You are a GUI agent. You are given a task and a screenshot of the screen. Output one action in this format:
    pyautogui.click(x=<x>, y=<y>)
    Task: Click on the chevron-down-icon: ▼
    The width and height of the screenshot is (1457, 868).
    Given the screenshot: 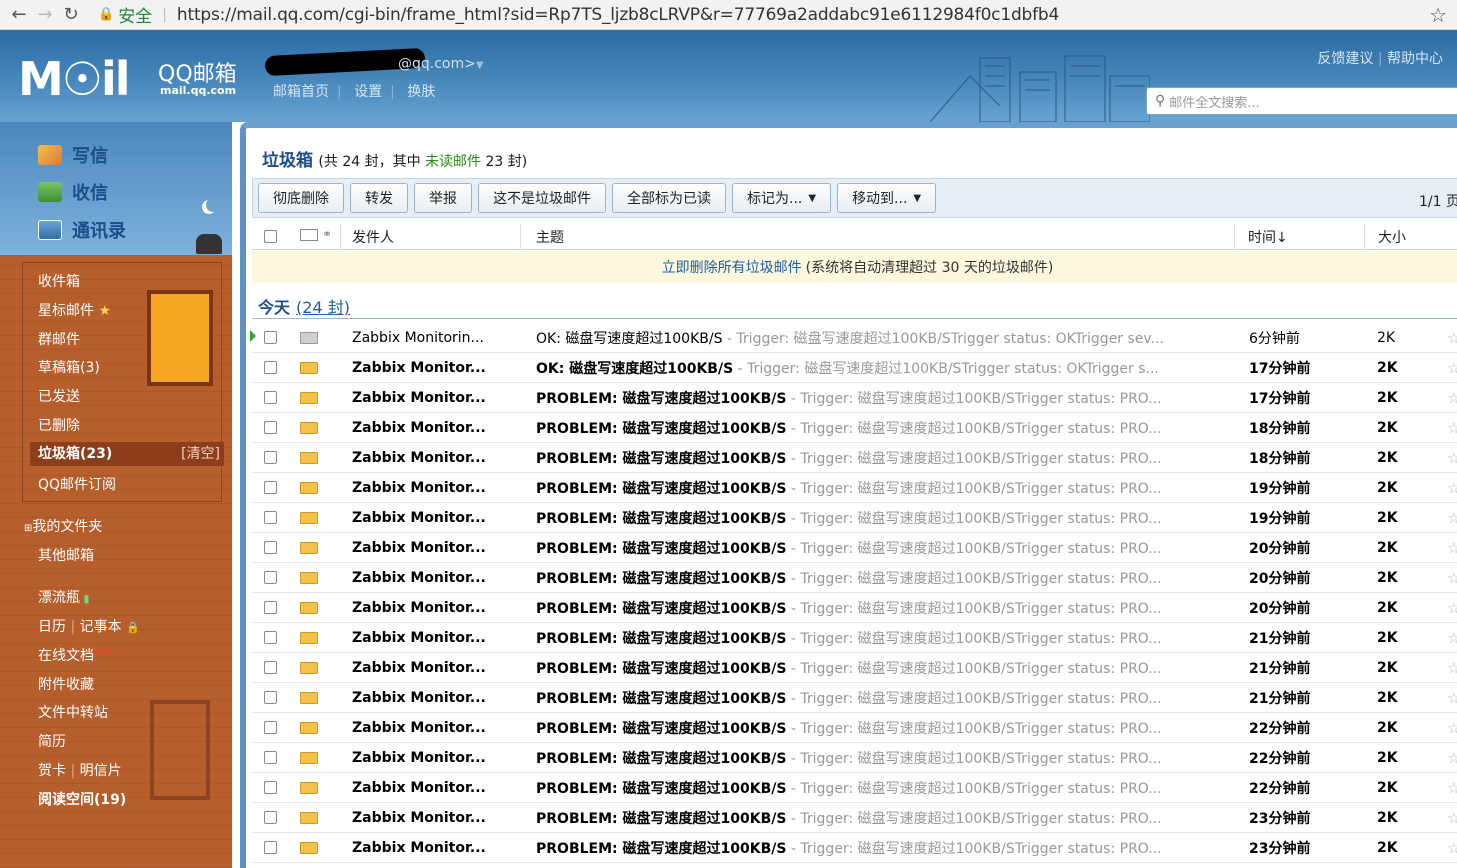 What is the action you would take?
    pyautogui.click(x=480, y=65)
    